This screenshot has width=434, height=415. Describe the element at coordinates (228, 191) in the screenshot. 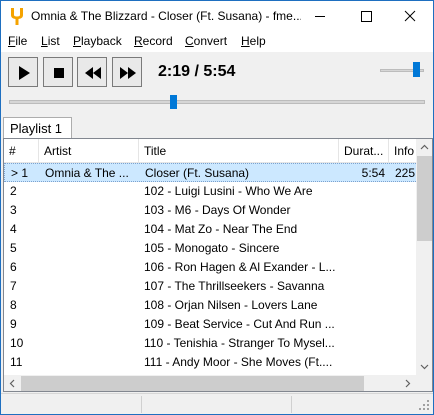

I see `cell-title: 102 - Luigi Lusini - Who We Are` at that location.